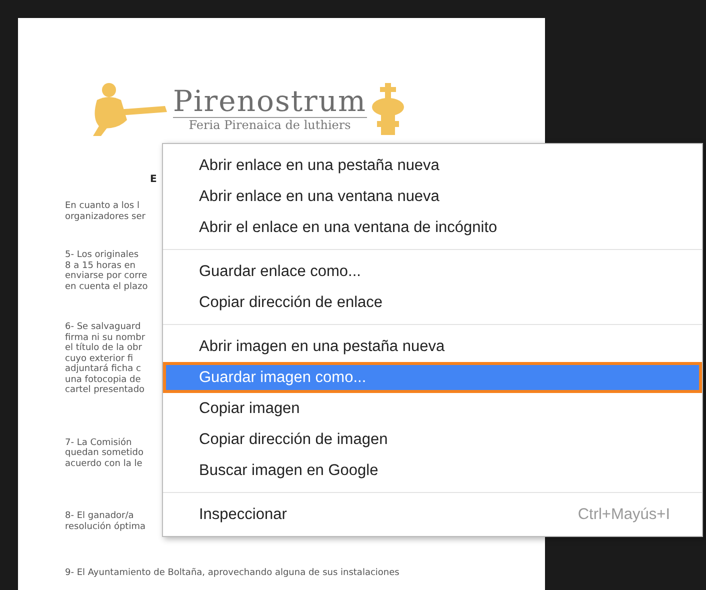 The height and width of the screenshot is (590, 706). I want to click on menu-item: Copiar imagen, so click(432, 408).